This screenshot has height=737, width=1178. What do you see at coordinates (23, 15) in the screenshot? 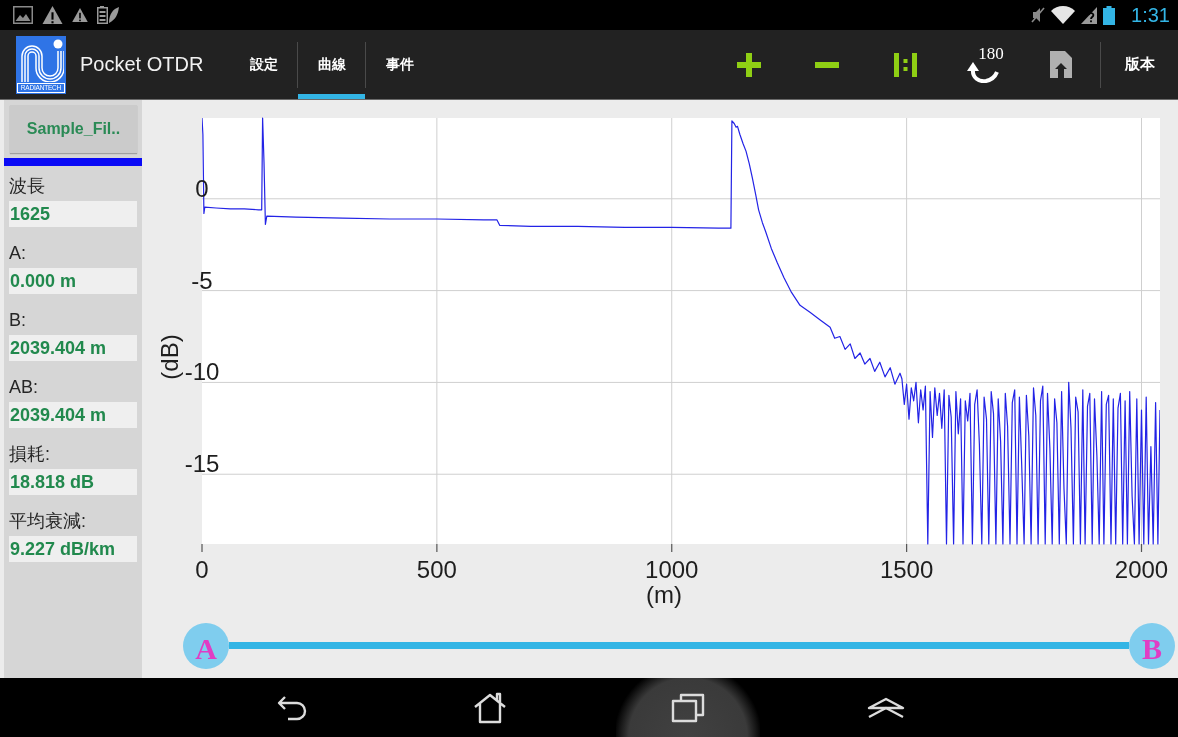
I see `picture-icon` at bounding box center [23, 15].